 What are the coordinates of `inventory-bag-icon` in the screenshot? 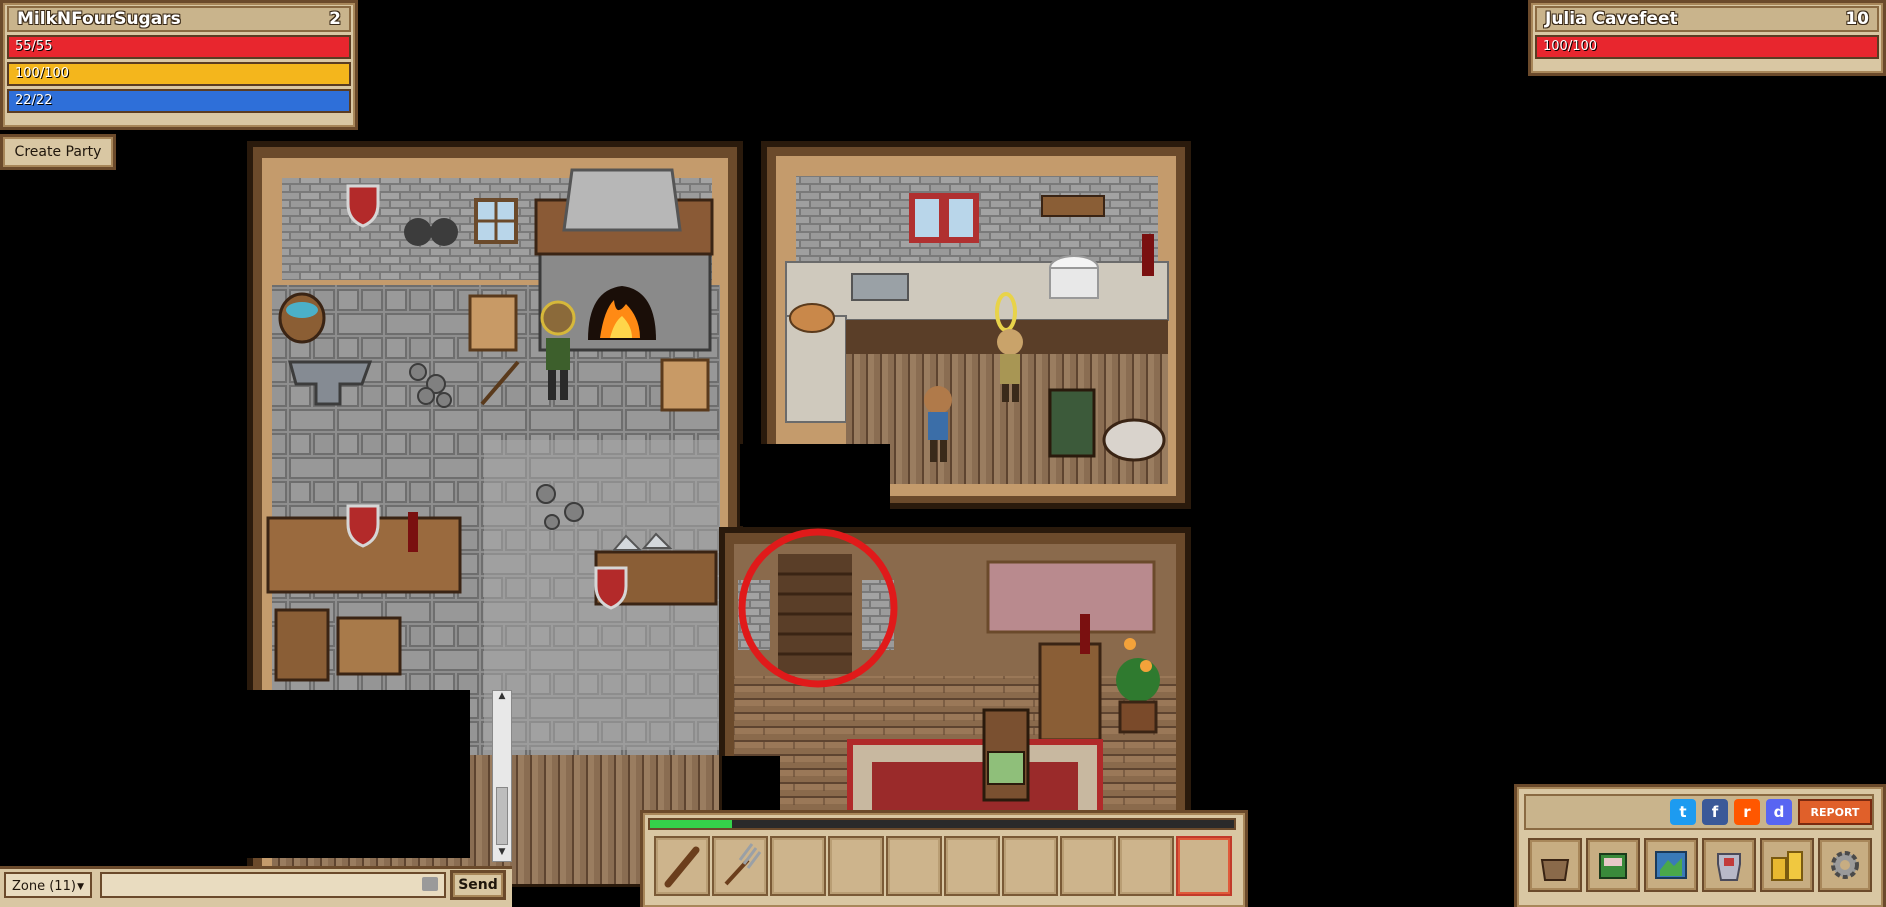 It's located at (1555, 870).